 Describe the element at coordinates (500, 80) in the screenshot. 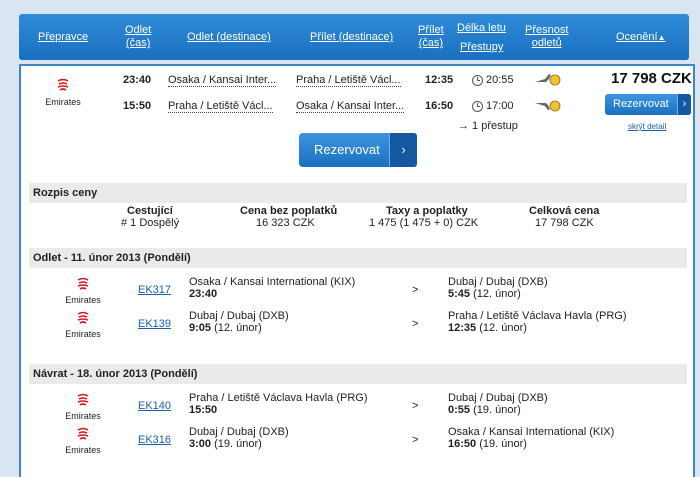

I see `outbound-duration: 20:55` at that location.